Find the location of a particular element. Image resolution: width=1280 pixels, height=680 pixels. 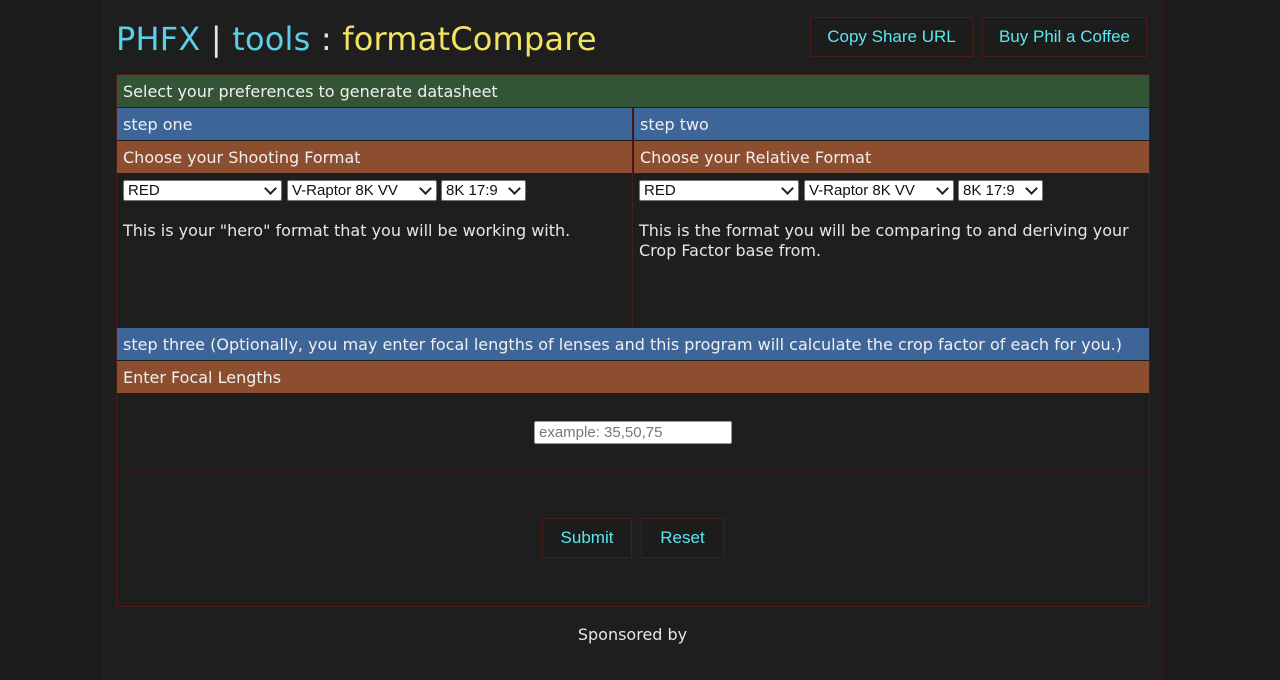

column-divider is located at coordinates (632, 217).